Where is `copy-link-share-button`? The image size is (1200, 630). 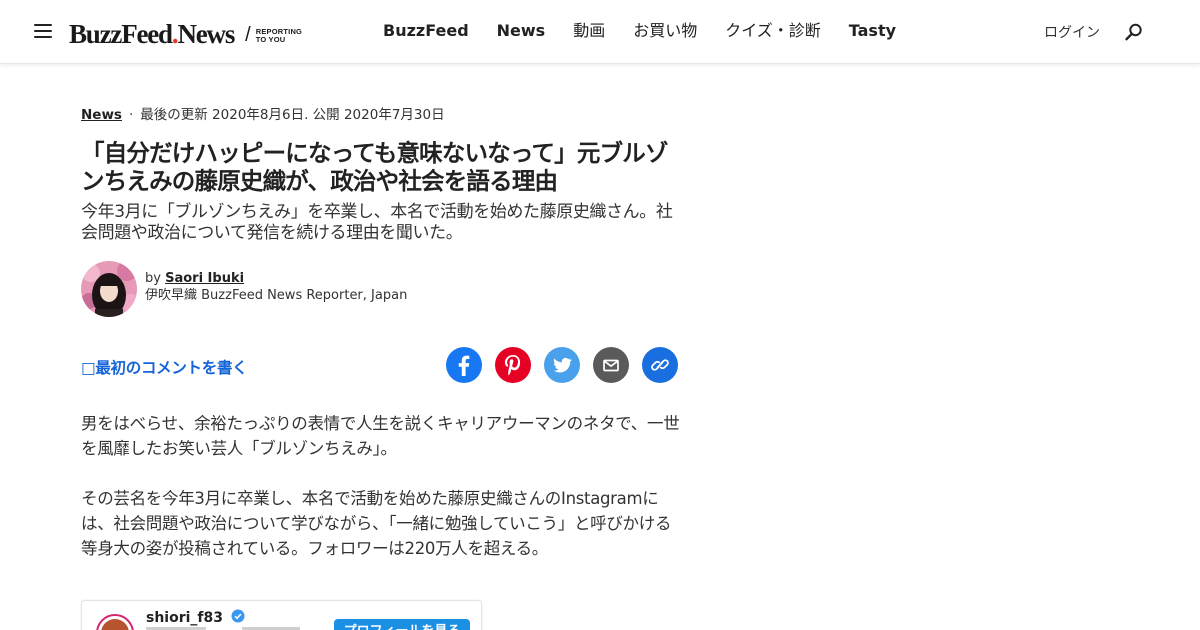 copy-link-share-button is located at coordinates (660, 365).